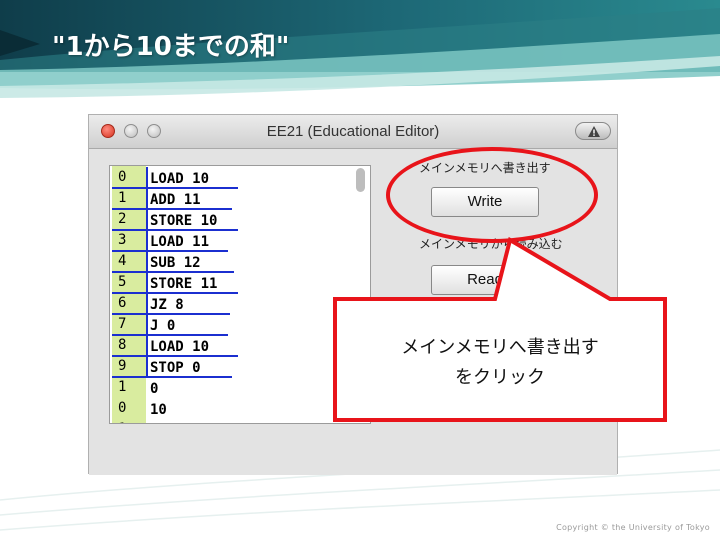 The width and height of the screenshot is (720, 540). I want to click on callout-line-2: をクリック, so click(500, 377).